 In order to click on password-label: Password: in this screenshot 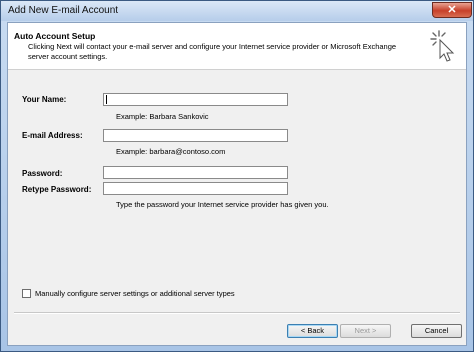, I will do `click(42, 173)`.